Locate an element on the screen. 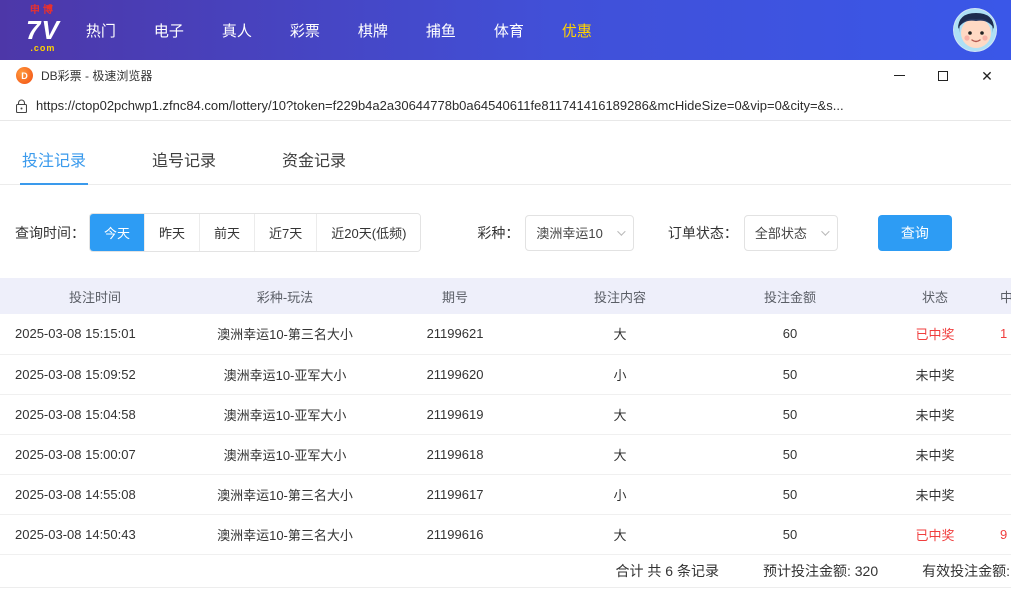 This screenshot has height=607, width=1011. nav-item-4: 棋牌 is located at coordinates (373, 30).